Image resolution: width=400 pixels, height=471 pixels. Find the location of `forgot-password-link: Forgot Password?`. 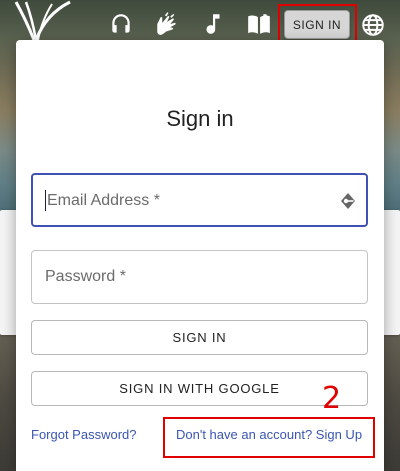

forgot-password-link: Forgot Password? is located at coordinates (84, 434).